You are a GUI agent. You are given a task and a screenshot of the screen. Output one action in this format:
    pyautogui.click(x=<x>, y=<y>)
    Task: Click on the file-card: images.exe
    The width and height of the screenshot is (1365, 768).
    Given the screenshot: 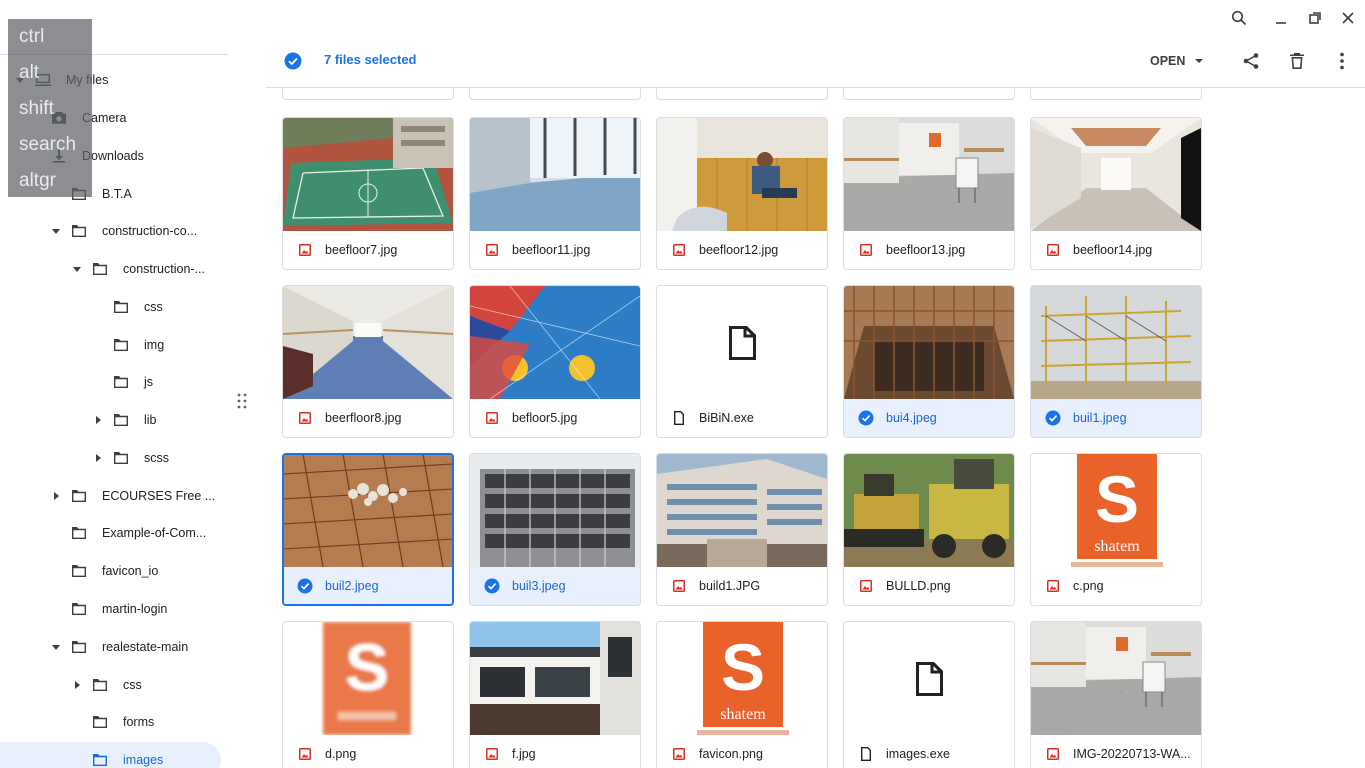 What is the action you would take?
    pyautogui.click(x=929, y=694)
    